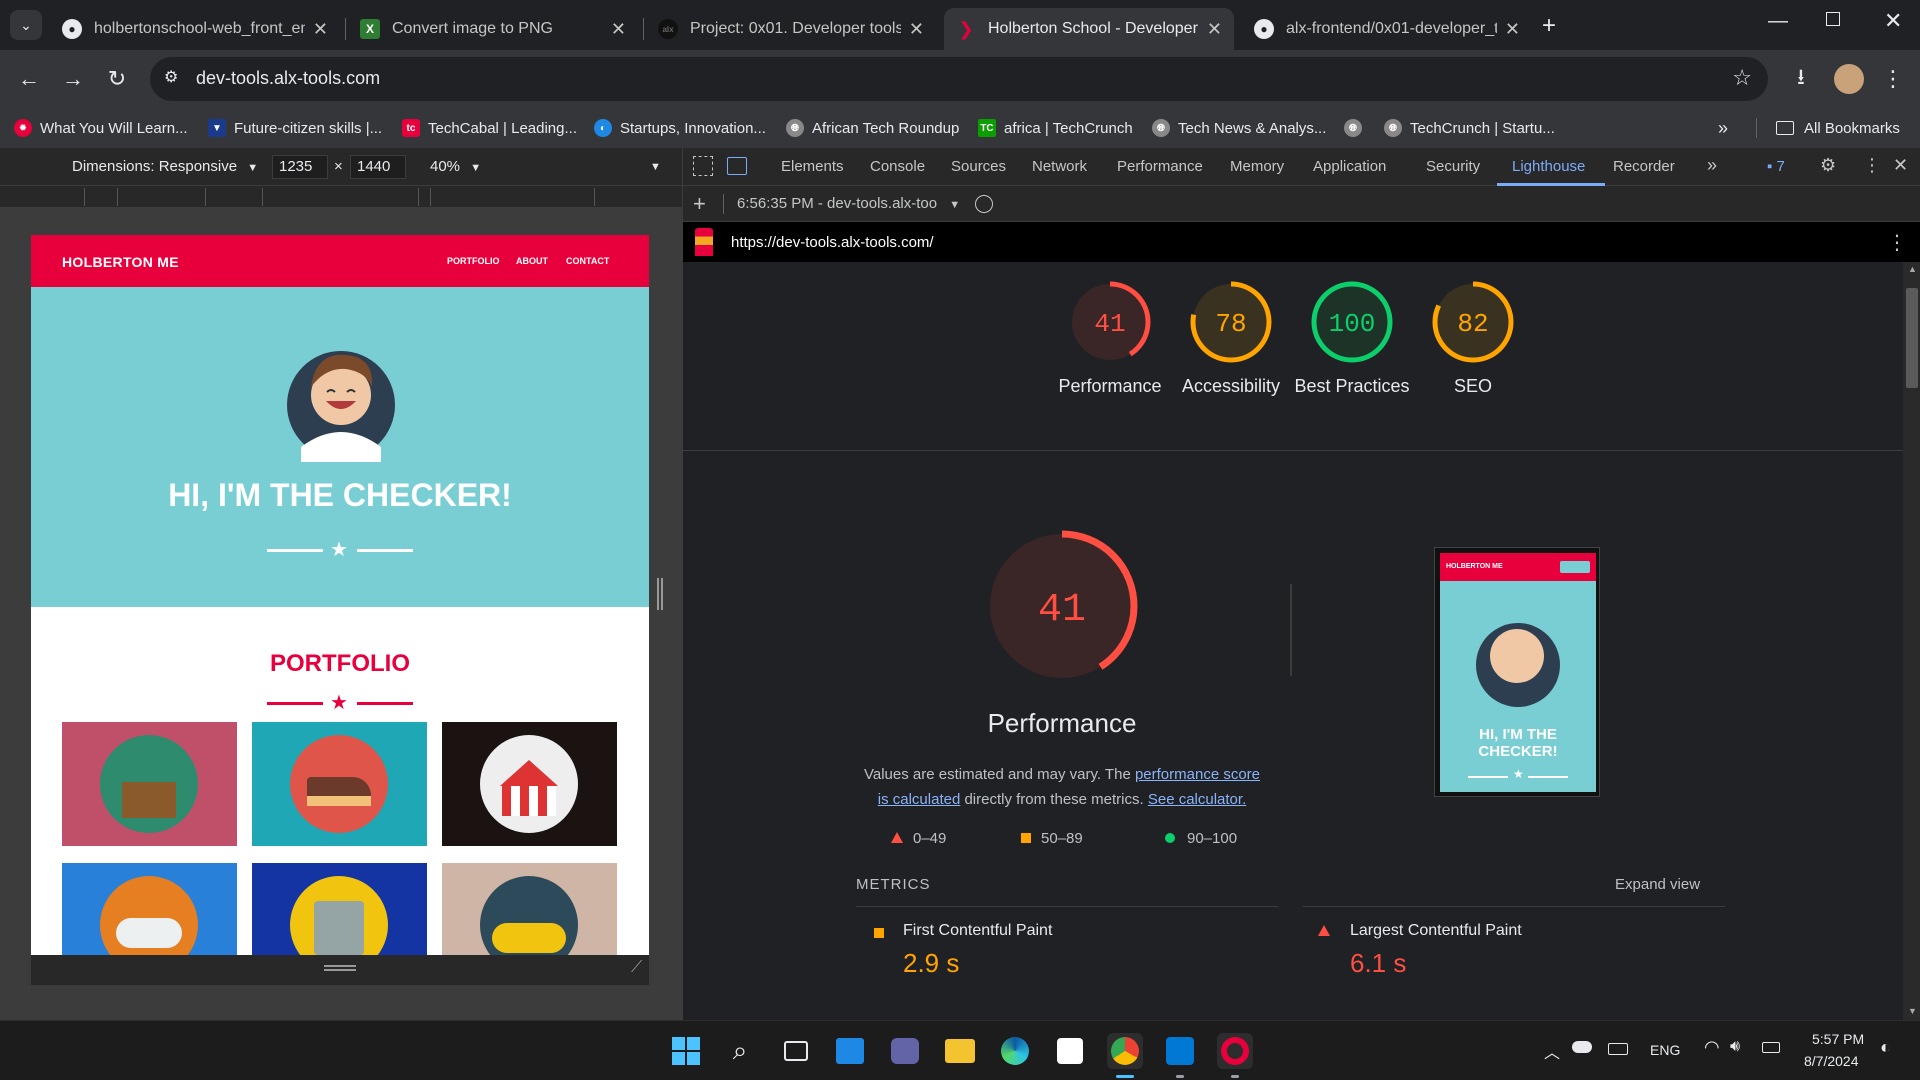  Describe the element at coordinates (1712, 165) in the screenshot. I see `more-tabs-icon: »` at that location.